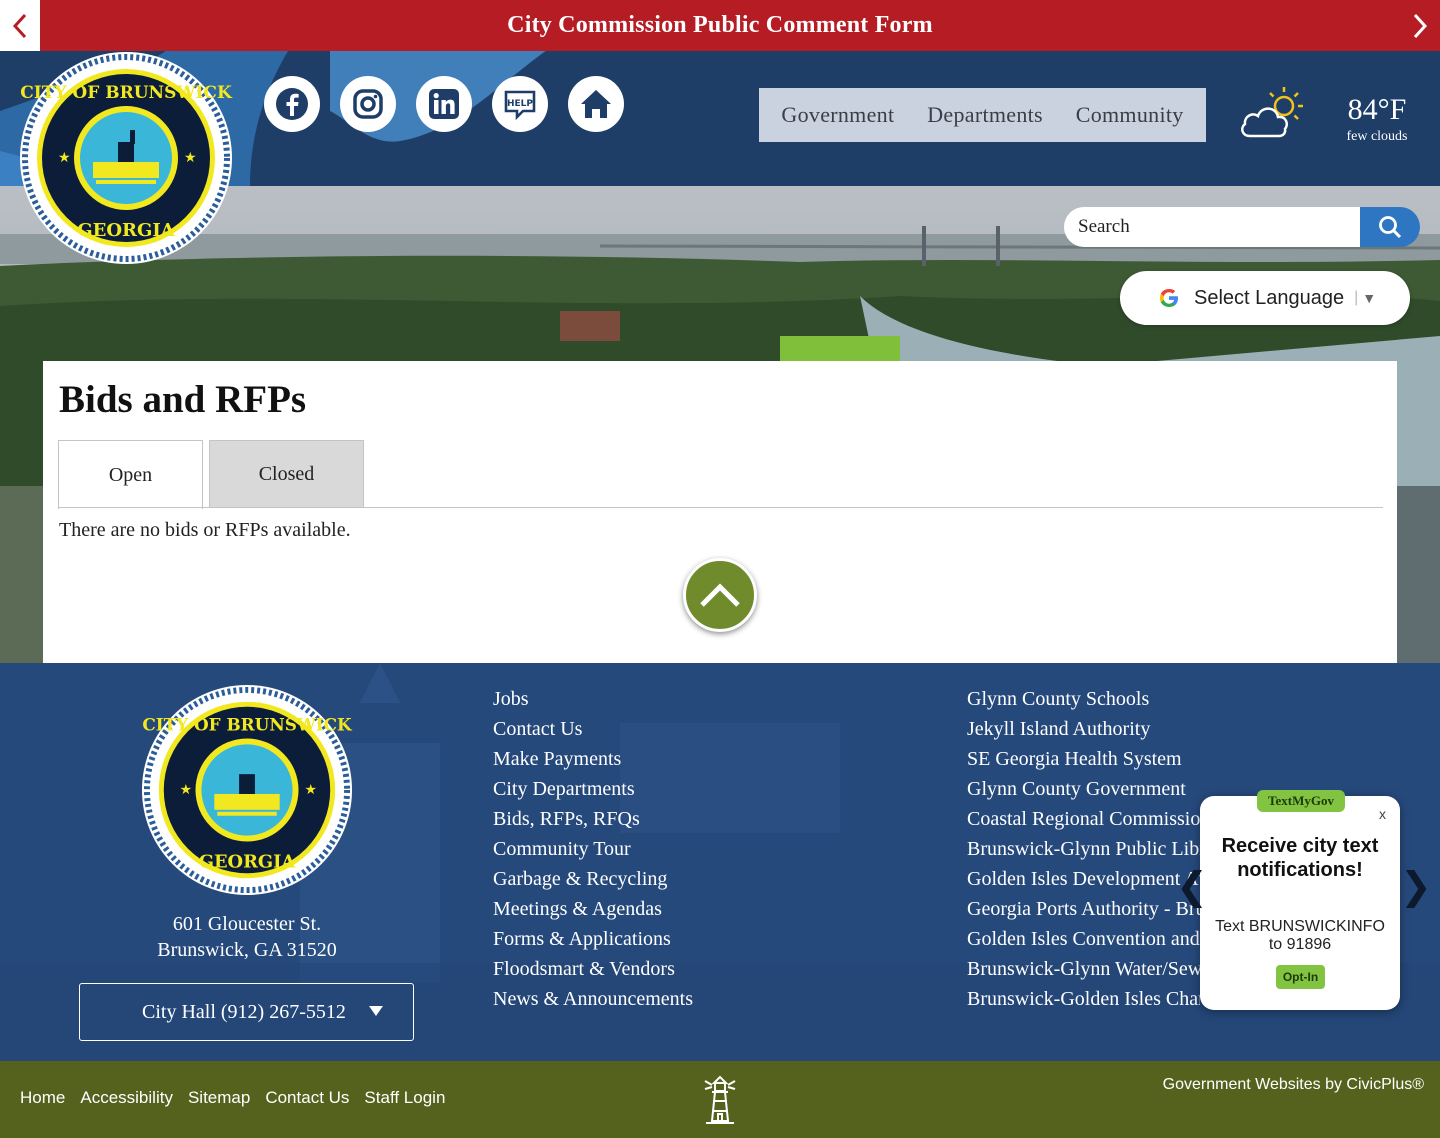  I want to click on bottom-link-contact: Contact Us, so click(307, 1098).